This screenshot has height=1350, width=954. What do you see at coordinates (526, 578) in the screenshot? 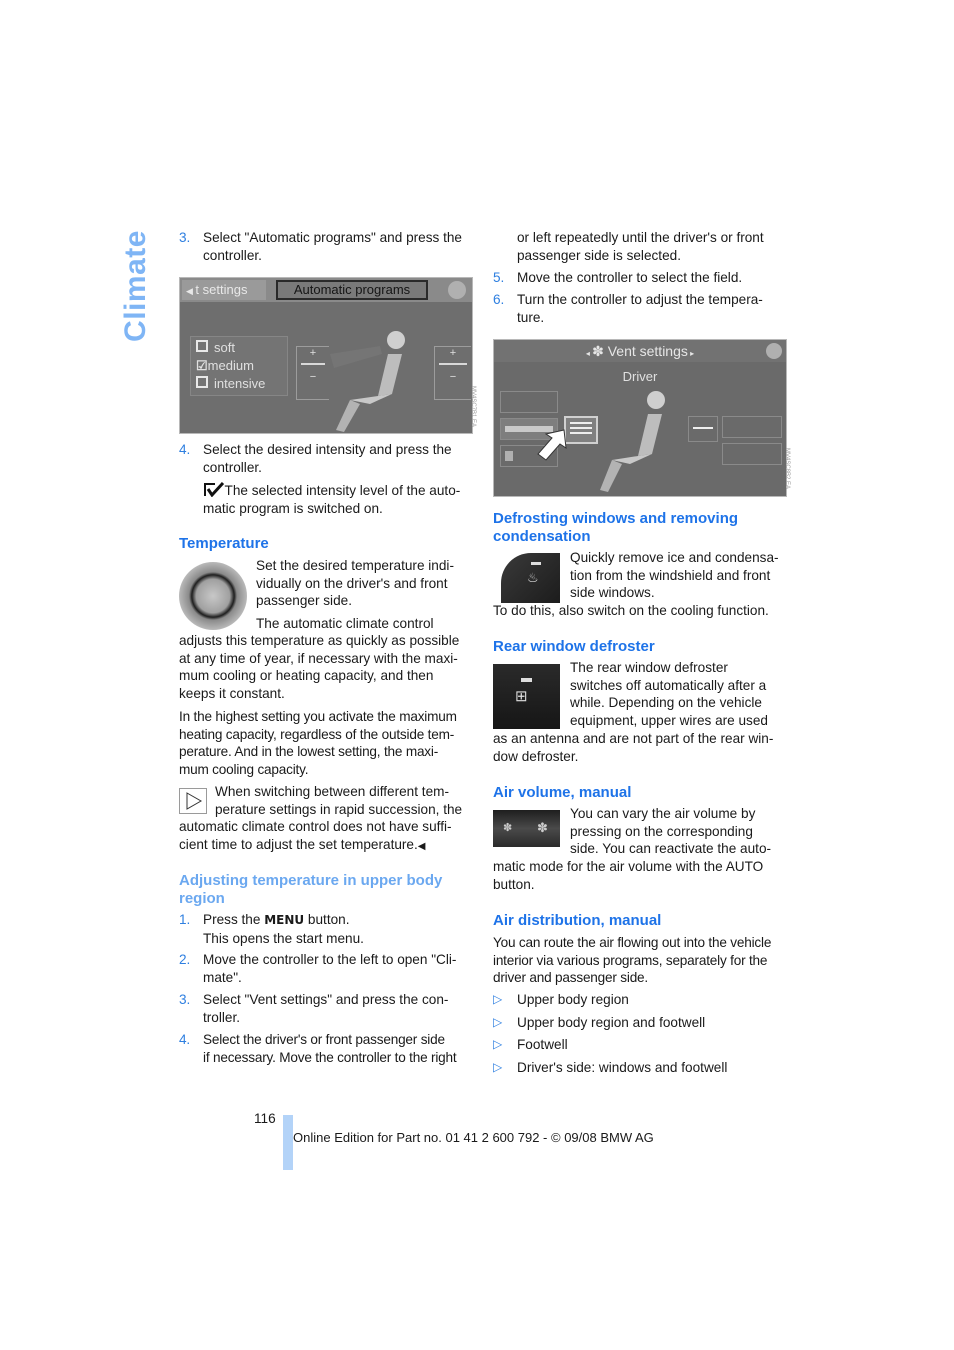
I see `windshield-defrost-button-image: ♨` at bounding box center [526, 578].